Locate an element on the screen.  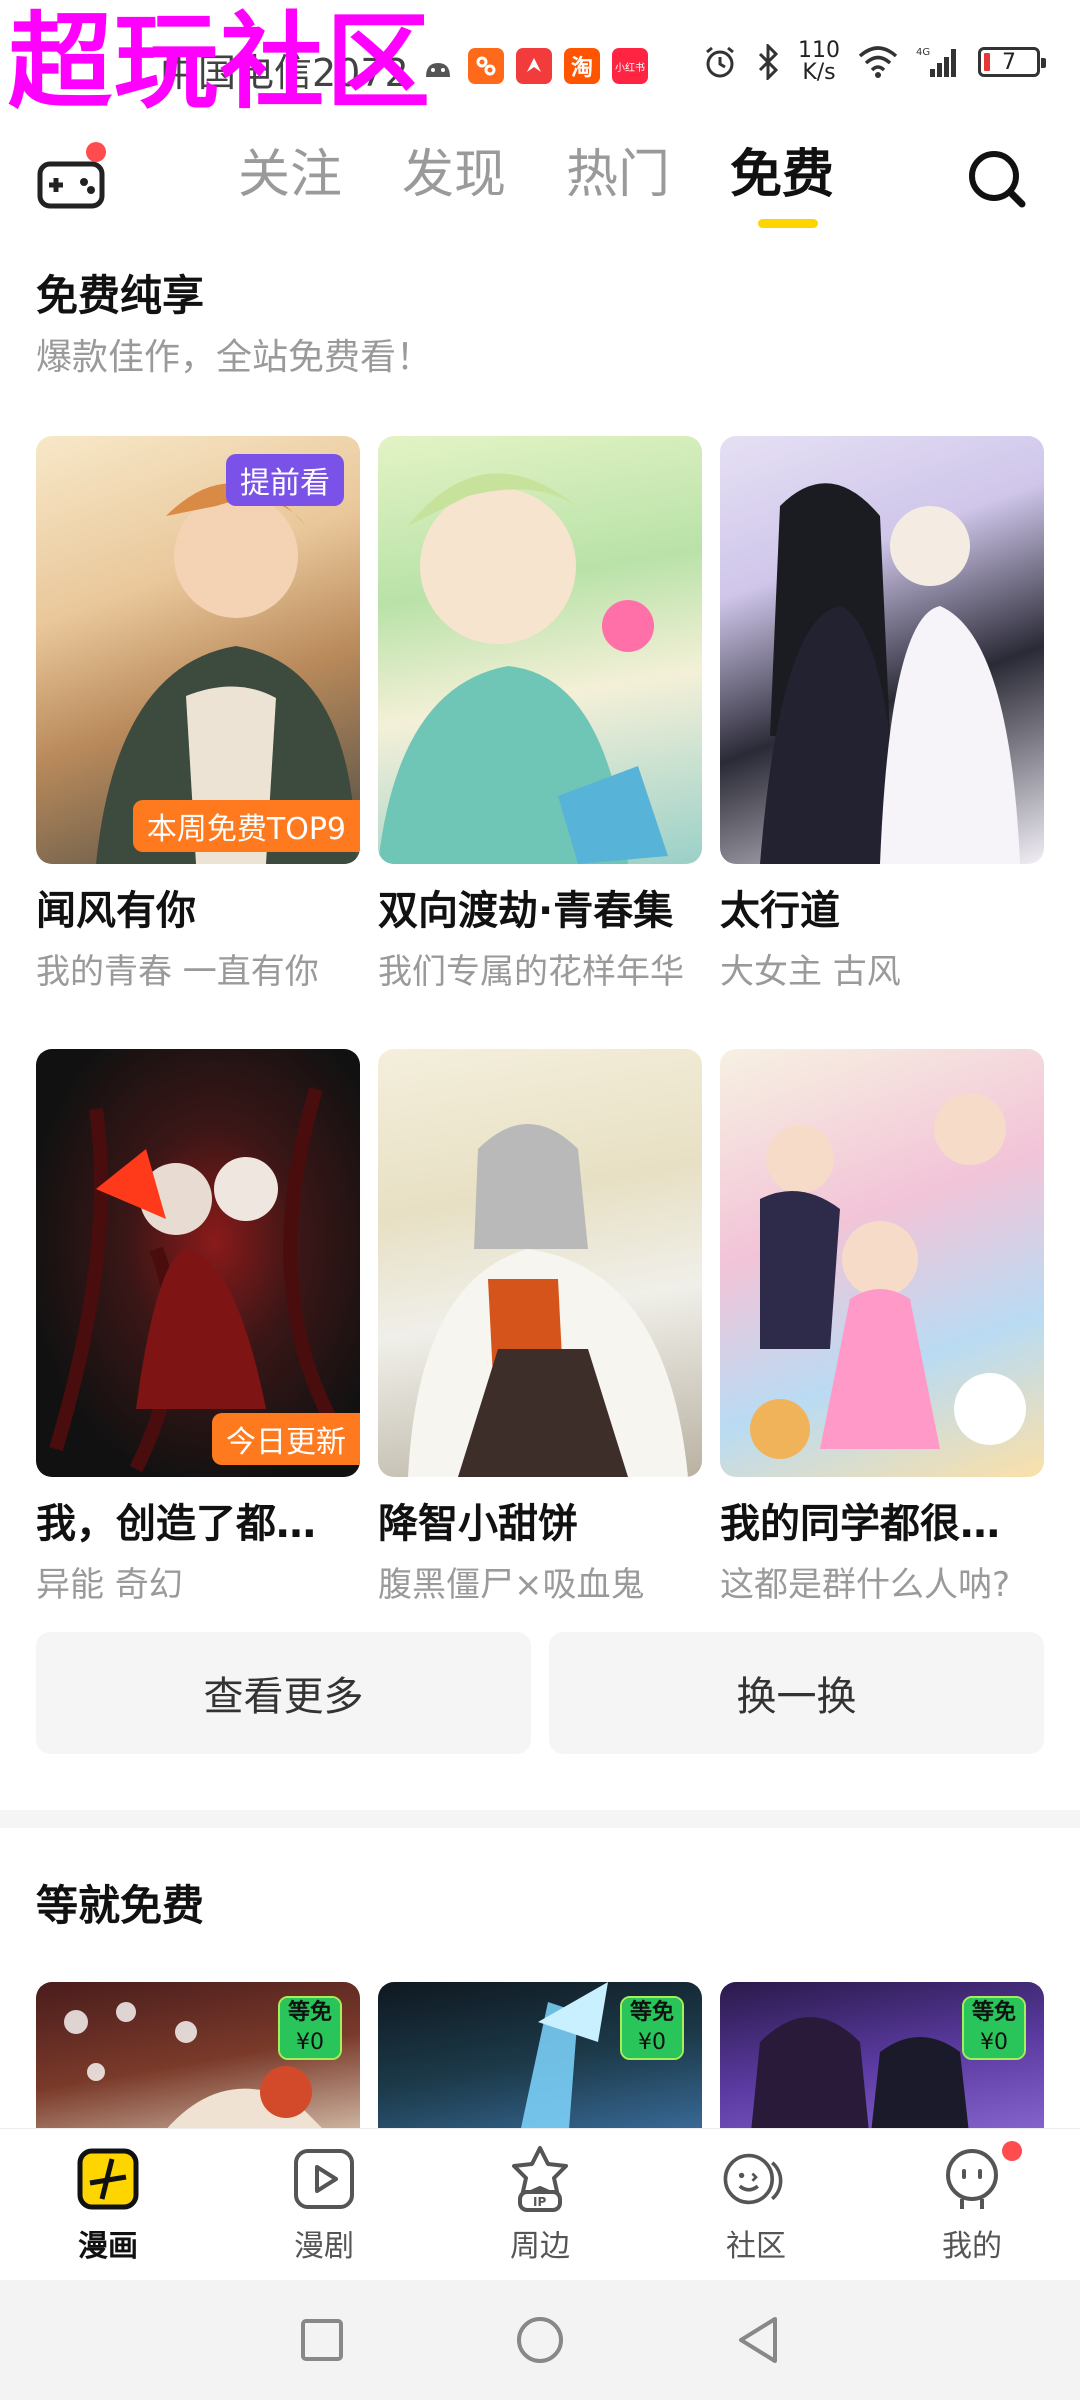
nav-community: 社区 is located at coordinates (756, 2204).